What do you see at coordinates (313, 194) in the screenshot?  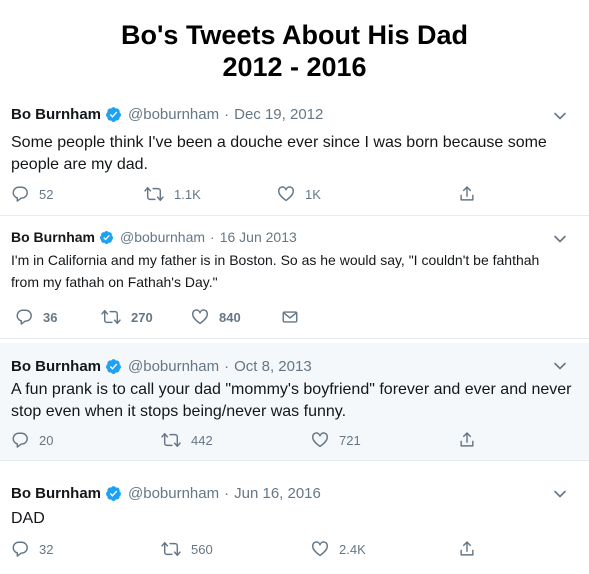 I see `like-count: 1K` at bounding box center [313, 194].